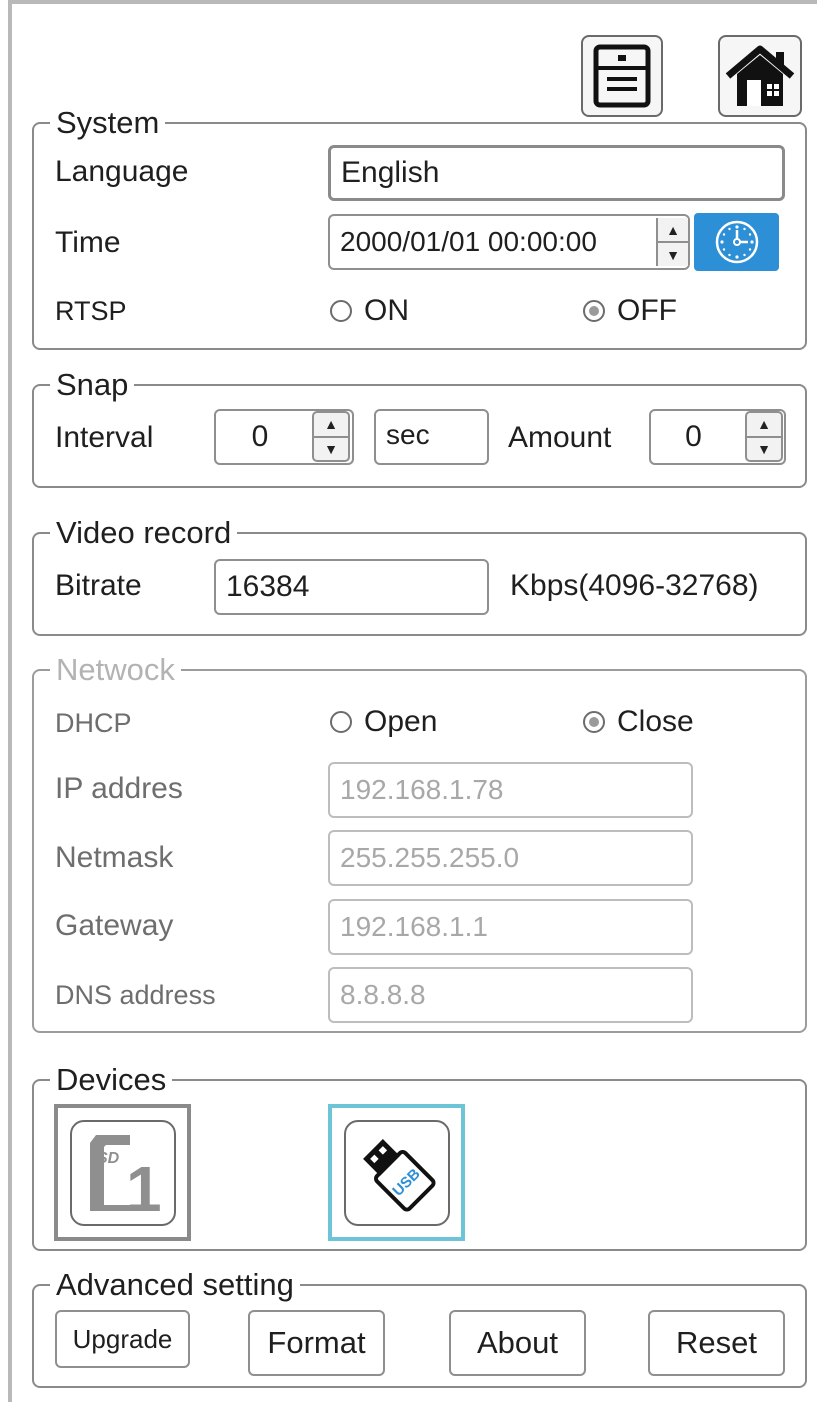 This screenshot has height=1402, width=817. I want to click on home-icon, so click(760, 75).